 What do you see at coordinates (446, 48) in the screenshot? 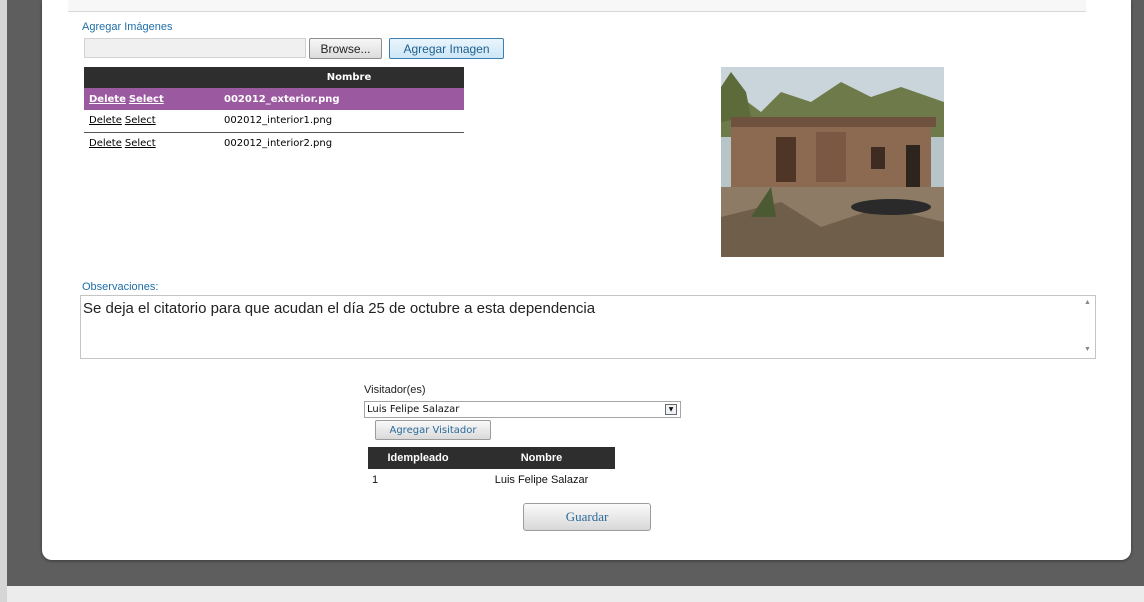
I see `add-image-button: Agregar Imagen` at bounding box center [446, 48].